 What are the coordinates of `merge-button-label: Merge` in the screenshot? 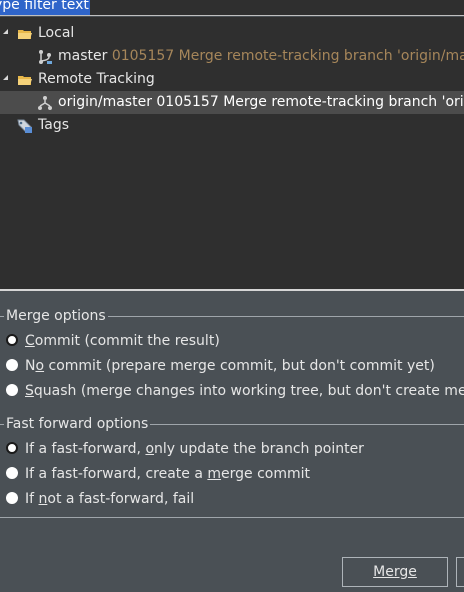 It's located at (395, 572).